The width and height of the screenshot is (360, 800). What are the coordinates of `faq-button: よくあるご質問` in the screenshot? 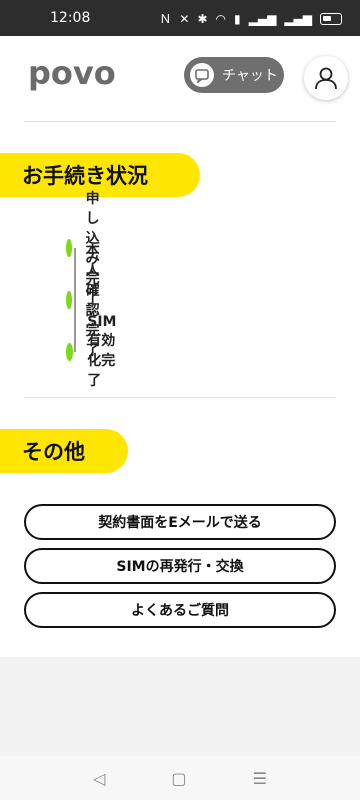 It's located at (180, 610).